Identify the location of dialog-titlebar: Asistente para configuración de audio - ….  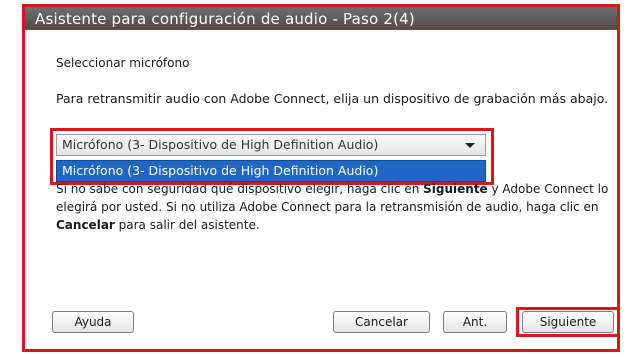
(321, 18).